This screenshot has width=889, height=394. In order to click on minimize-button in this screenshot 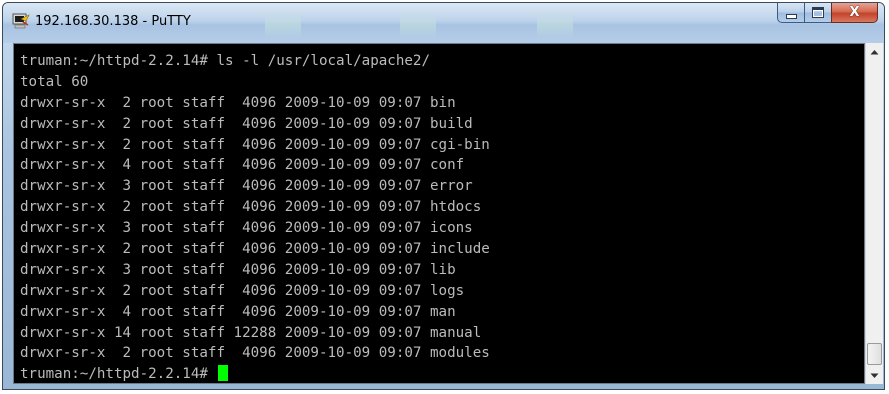, I will do `click(790, 13)`.